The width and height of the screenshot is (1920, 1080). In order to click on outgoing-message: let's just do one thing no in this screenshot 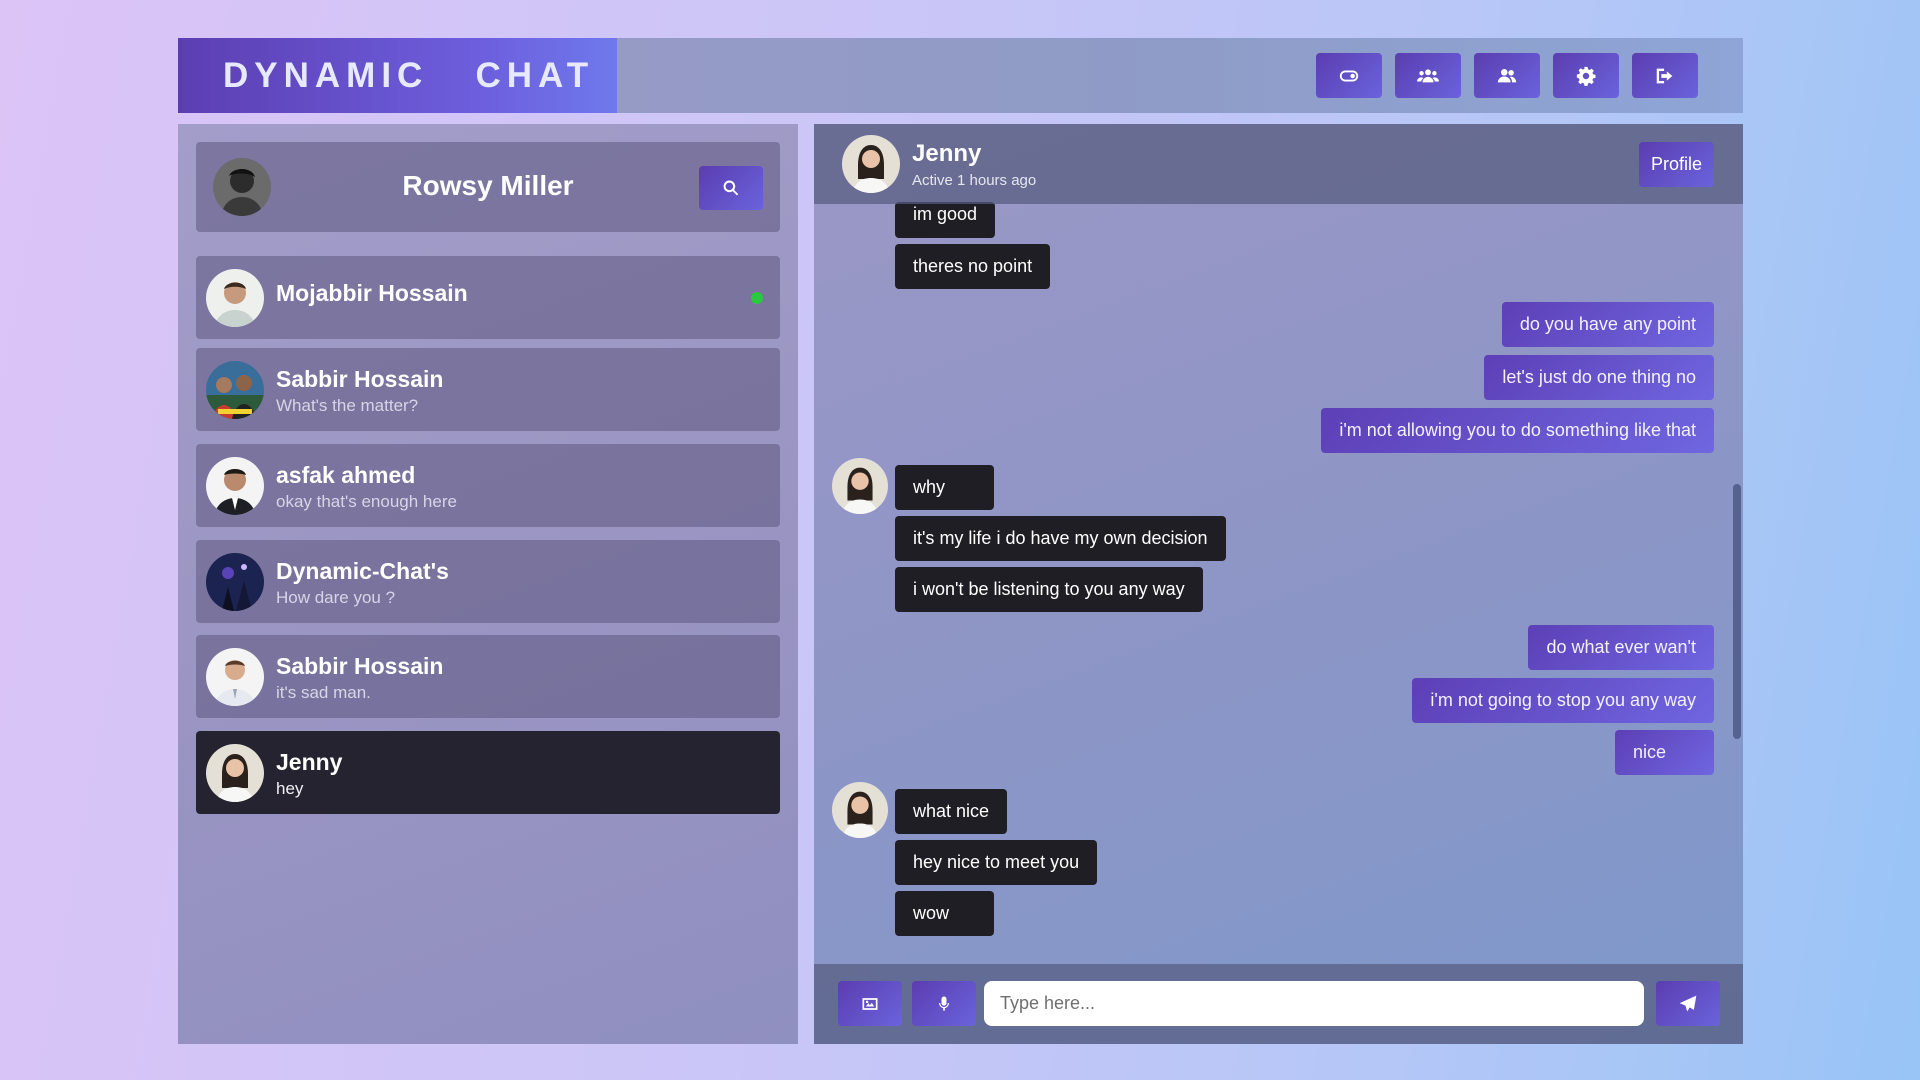, I will do `click(1599, 377)`.